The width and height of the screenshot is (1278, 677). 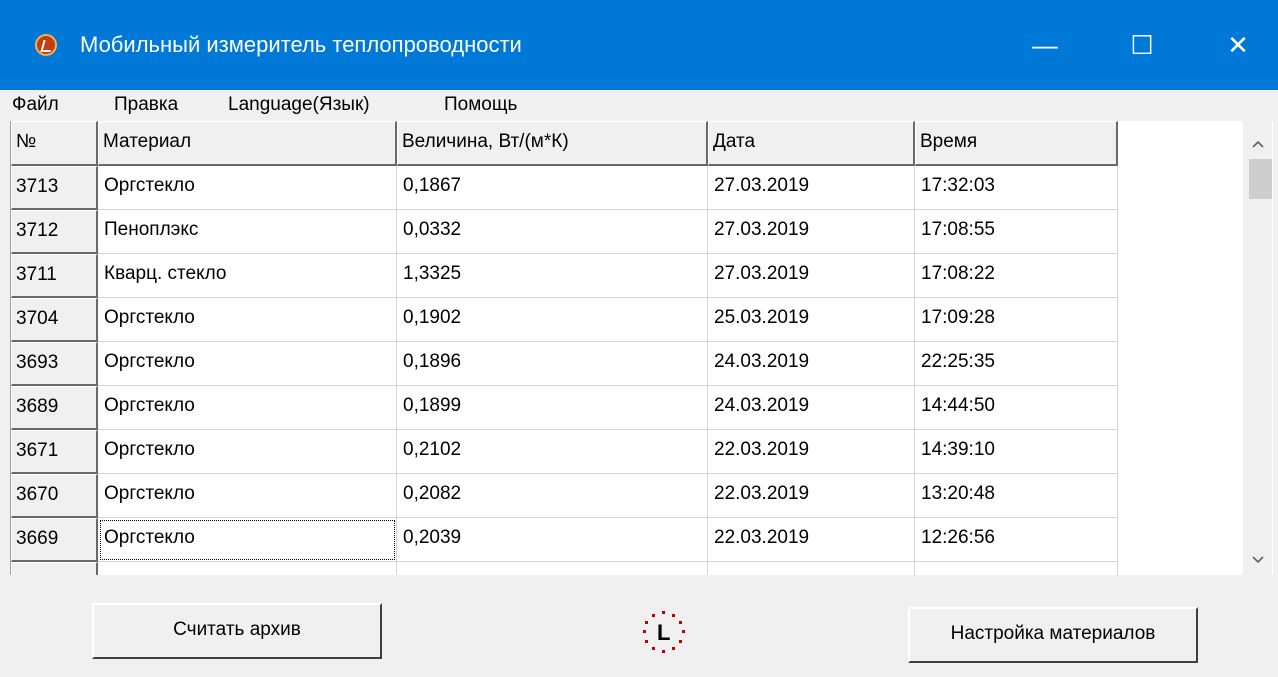 What do you see at coordinates (1016, 568) in the screenshot?
I see `col-time-cell` at bounding box center [1016, 568].